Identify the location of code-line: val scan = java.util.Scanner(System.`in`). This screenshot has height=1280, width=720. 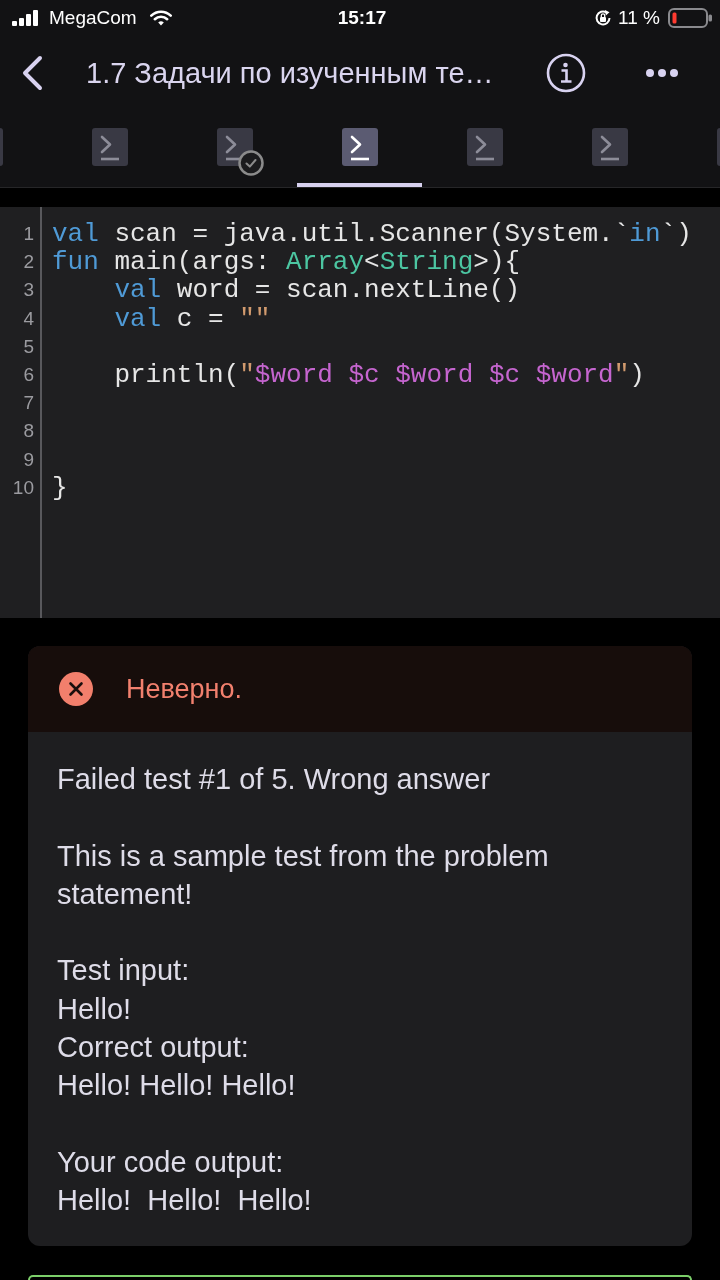
(372, 234).